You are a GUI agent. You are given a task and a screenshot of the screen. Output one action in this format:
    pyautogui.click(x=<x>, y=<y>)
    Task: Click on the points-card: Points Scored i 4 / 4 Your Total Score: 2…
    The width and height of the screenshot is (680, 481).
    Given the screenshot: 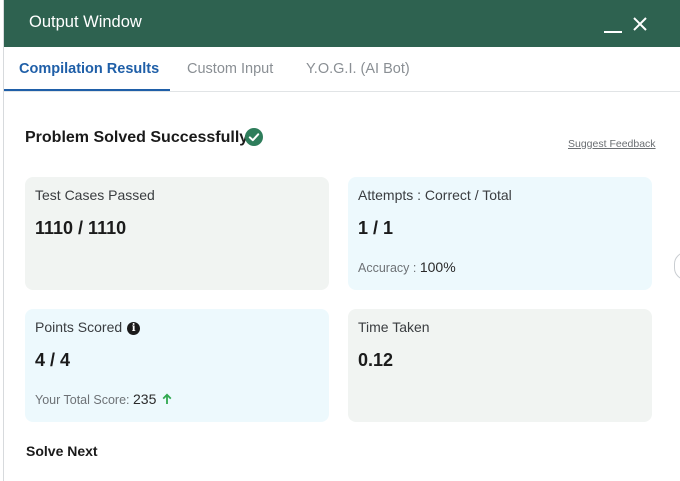 What is the action you would take?
    pyautogui.click(x=177, y=365)
    